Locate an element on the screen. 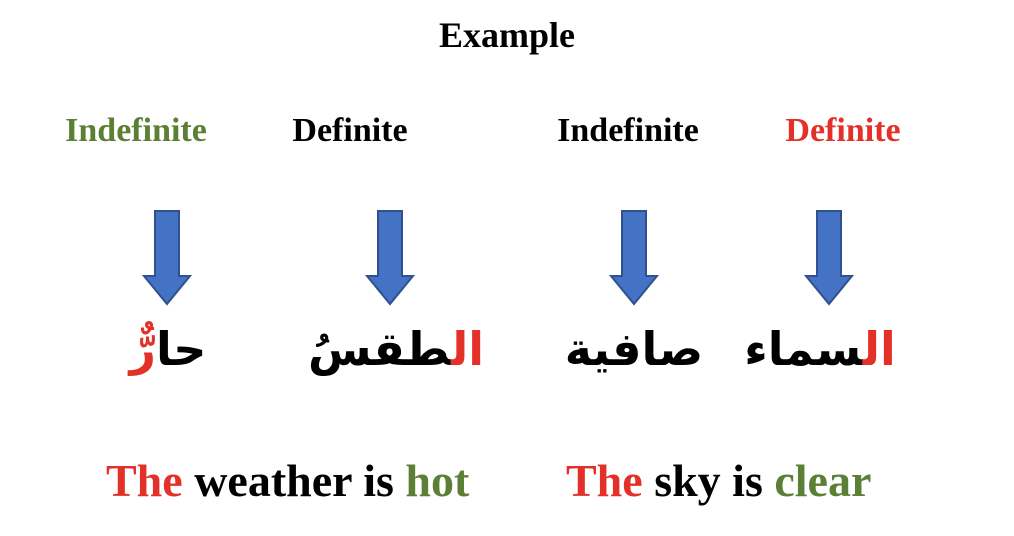 This screenshot has width=1014, height=536. arabic-word-sky: السماء is located at coordinates (820, 349).